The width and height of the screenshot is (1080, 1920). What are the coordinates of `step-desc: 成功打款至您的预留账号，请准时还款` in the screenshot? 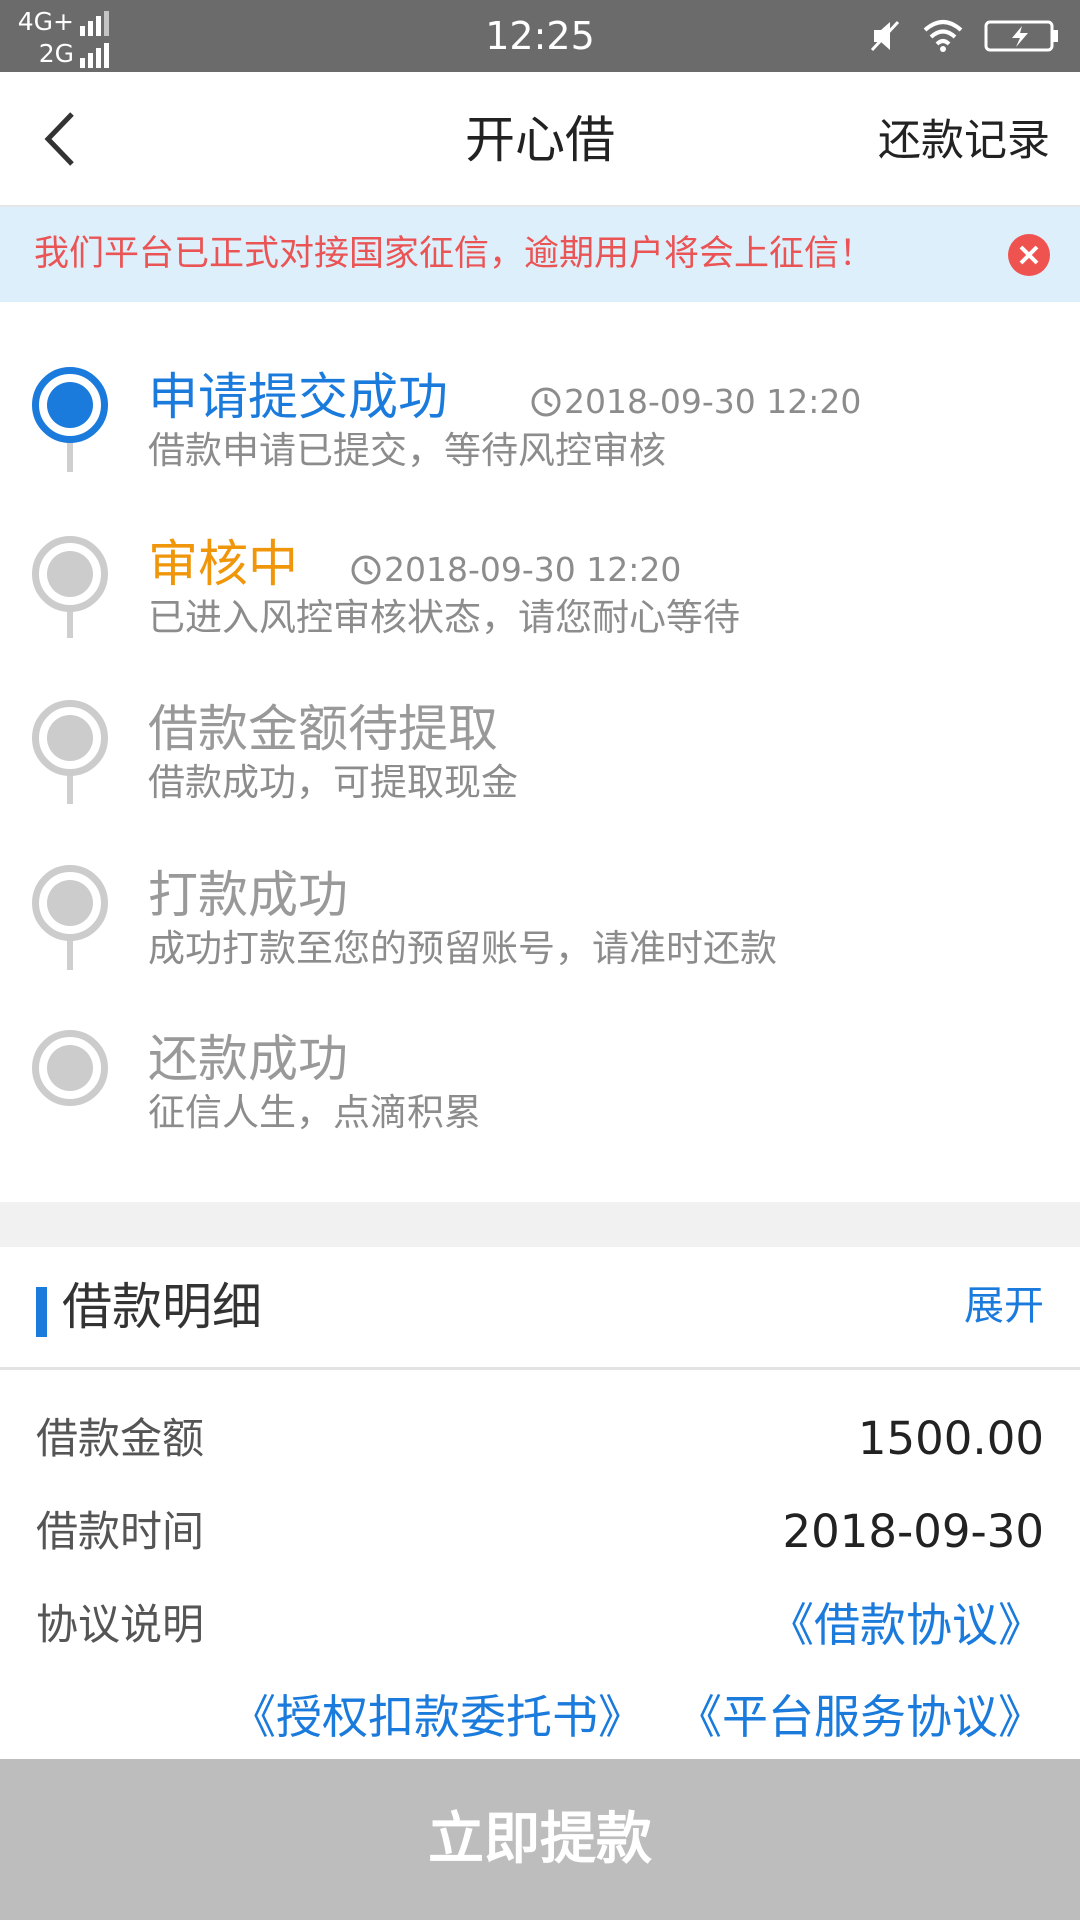 It's located at (462, 948).